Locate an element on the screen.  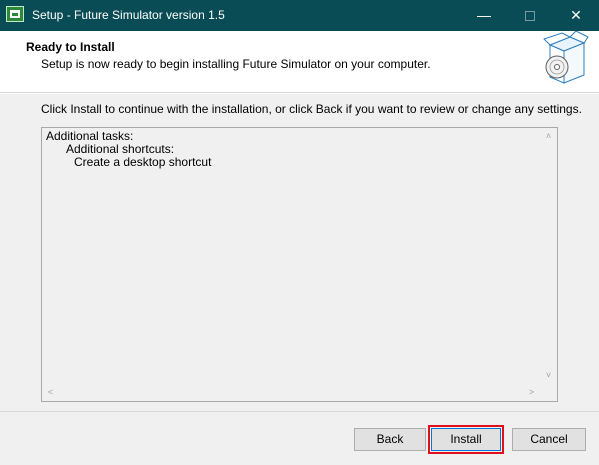
maximize-icon is located at coordinates (530, 16).